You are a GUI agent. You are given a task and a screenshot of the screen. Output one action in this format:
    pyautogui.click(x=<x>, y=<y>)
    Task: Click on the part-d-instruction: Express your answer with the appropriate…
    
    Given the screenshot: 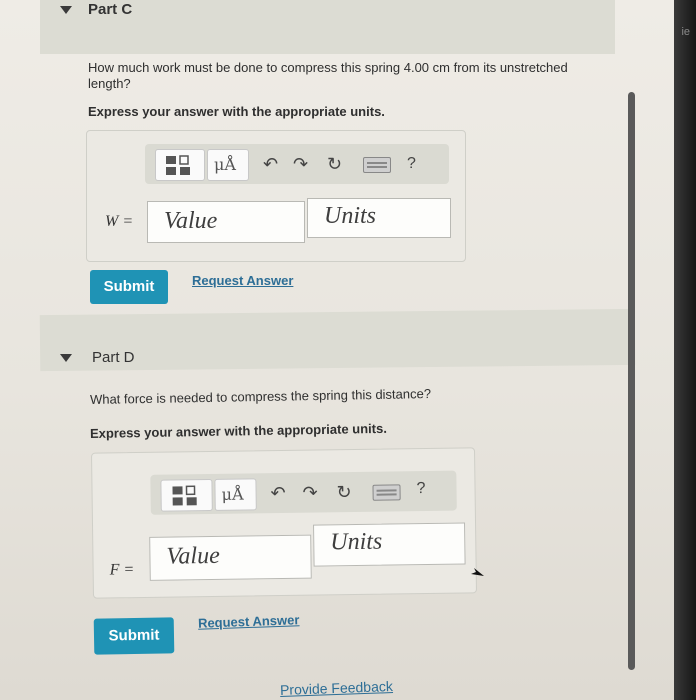 What is the action you would take?
    pyautogui.click(x=238, y=430)
    